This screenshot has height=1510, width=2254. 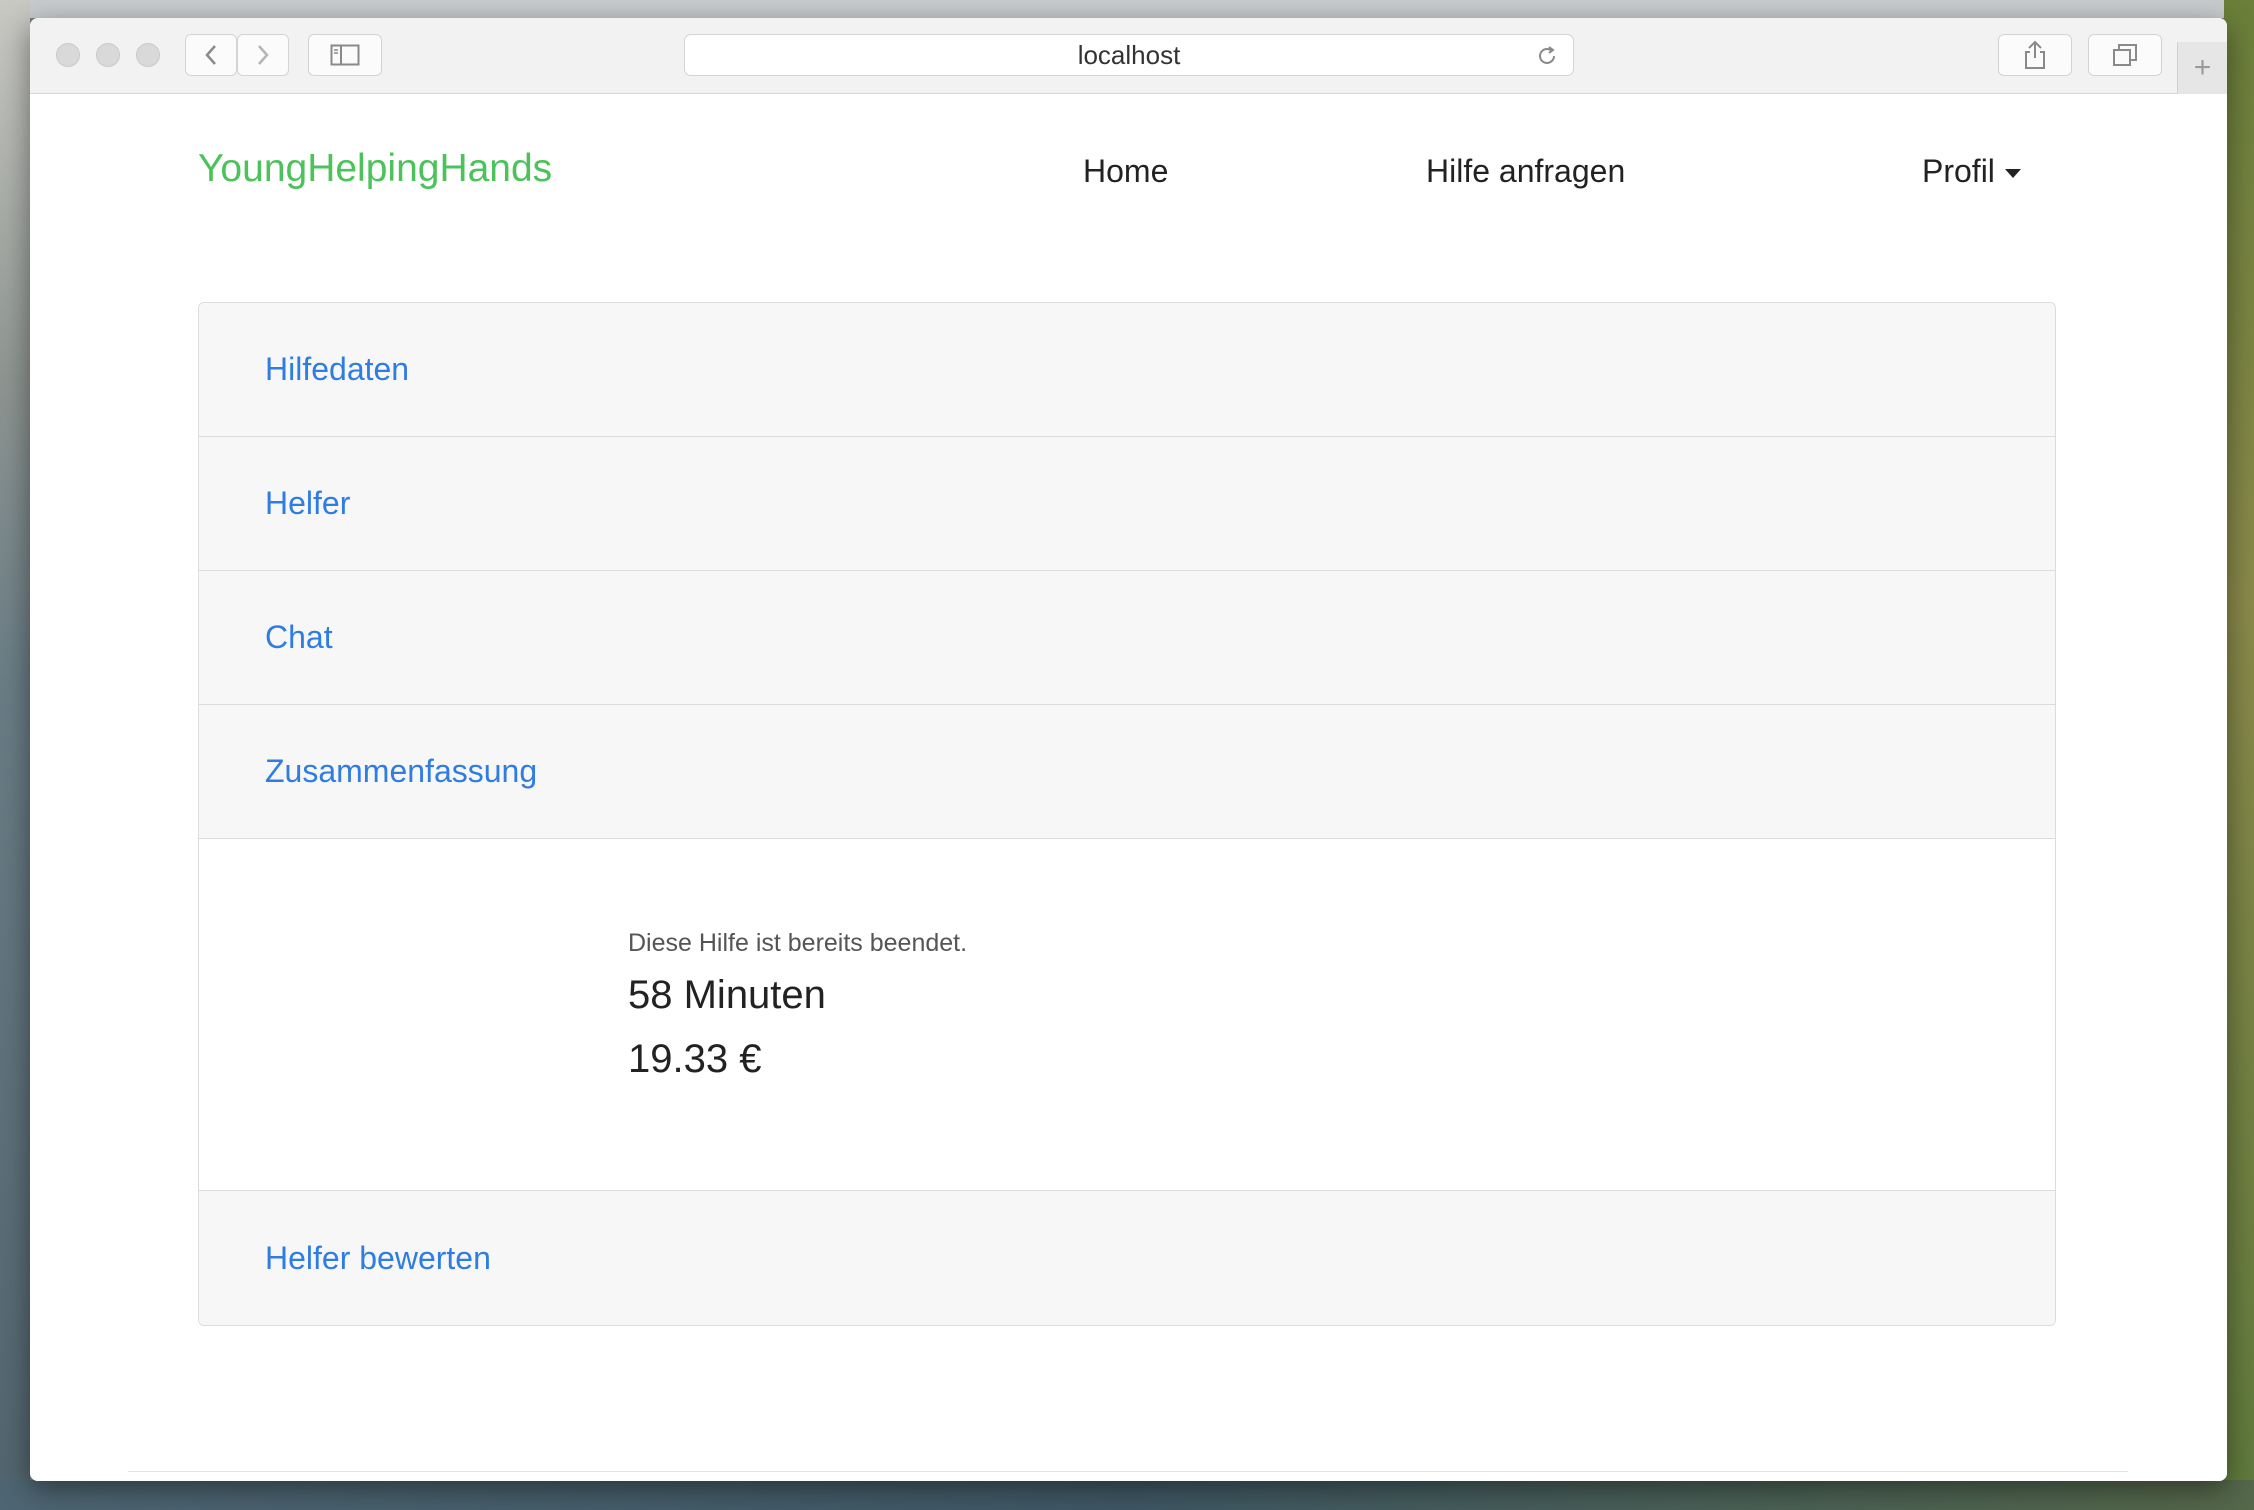 I want to click on accordion-header-helfer: Helfer, so click(x=1127, y=504).